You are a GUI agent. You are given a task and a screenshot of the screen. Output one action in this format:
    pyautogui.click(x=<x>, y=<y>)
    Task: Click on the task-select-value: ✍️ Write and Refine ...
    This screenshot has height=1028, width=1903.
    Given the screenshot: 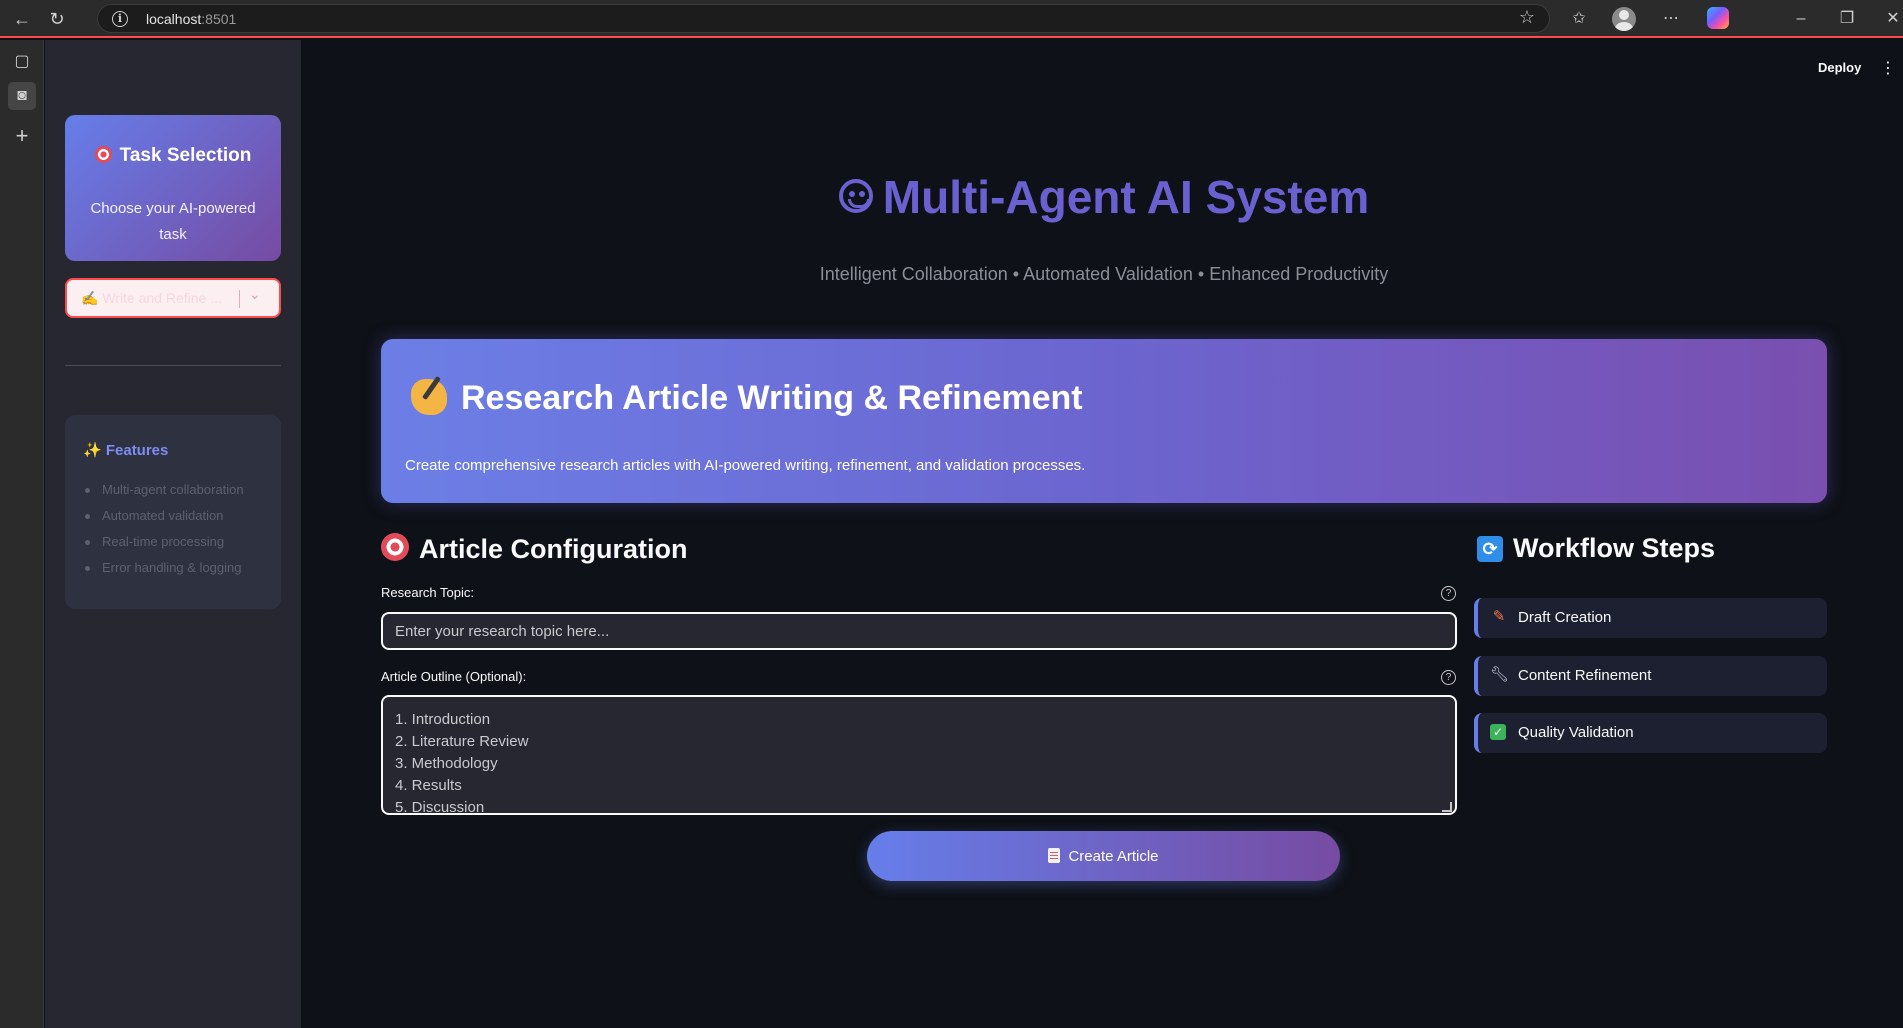 What is the action you would take?
    pyautogui.click(x=151, y=298)
    